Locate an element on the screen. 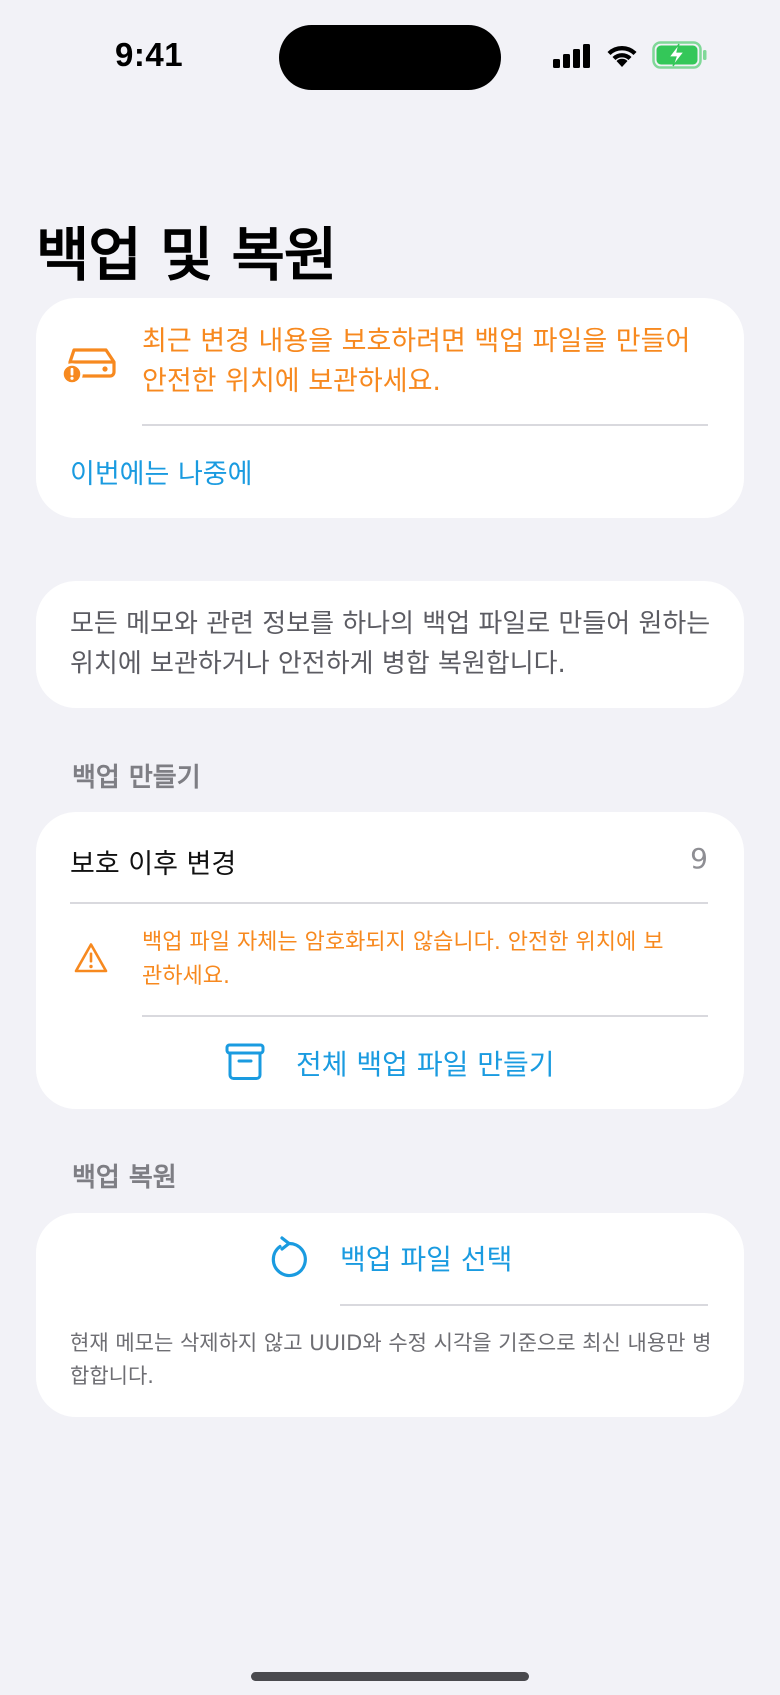 The width and height of the screenshot is (780, 1695). select-backup-file-button: 백업 파일 선택 is located at coordinates (390, 1258).